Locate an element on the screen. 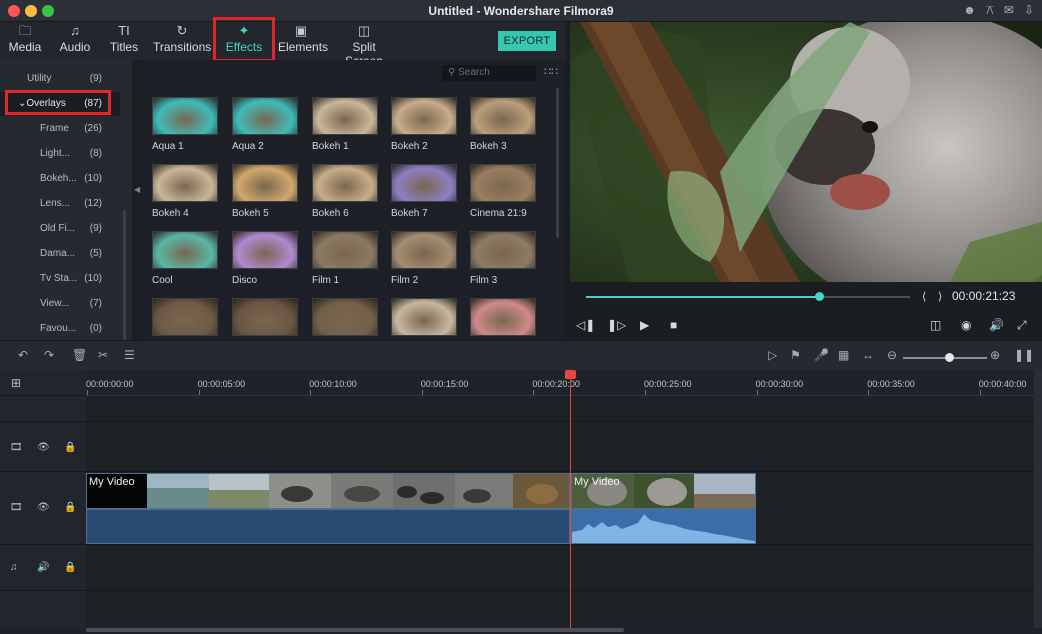 The image size is (1042, 634). stop-icon: ■ is located at coordinates (673, 325).